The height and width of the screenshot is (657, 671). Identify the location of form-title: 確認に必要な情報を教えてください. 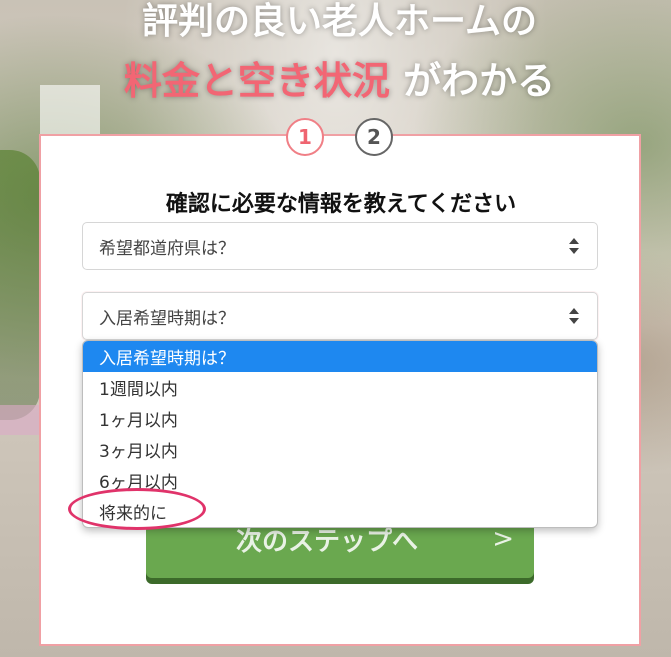
(341, 204).